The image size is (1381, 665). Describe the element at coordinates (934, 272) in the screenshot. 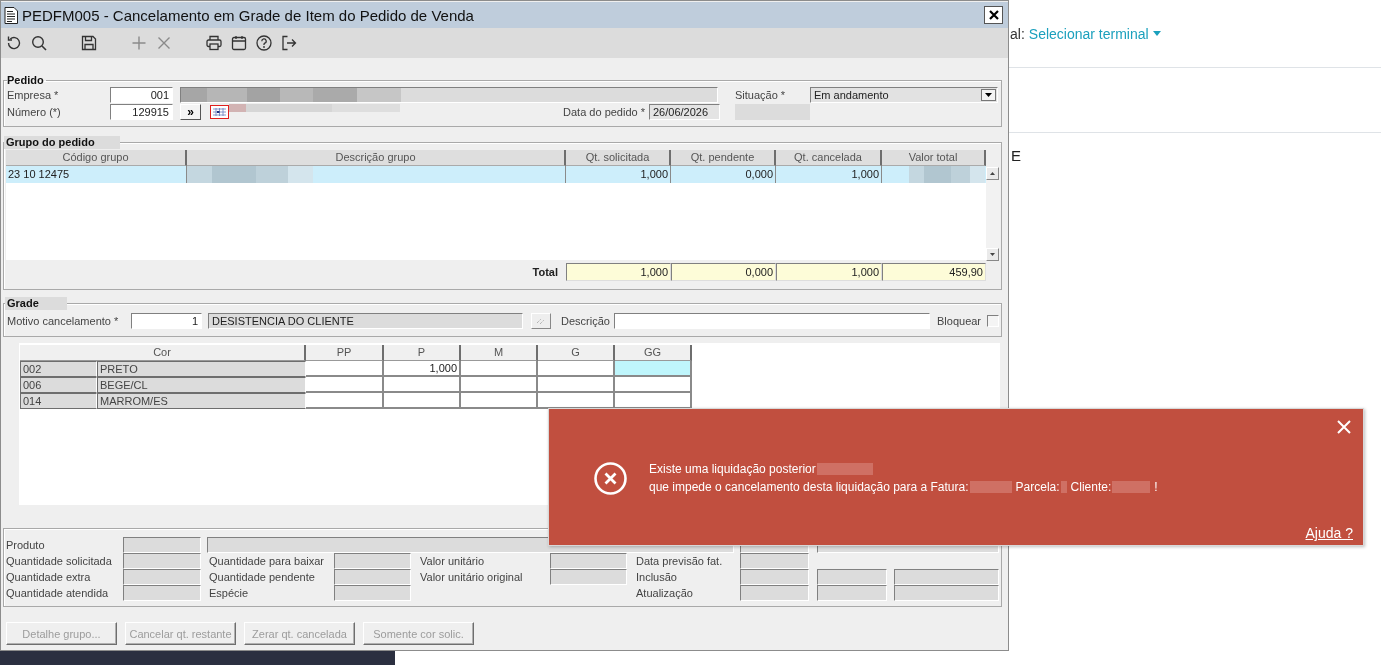

I see `total-cell: 459,90` at that location.